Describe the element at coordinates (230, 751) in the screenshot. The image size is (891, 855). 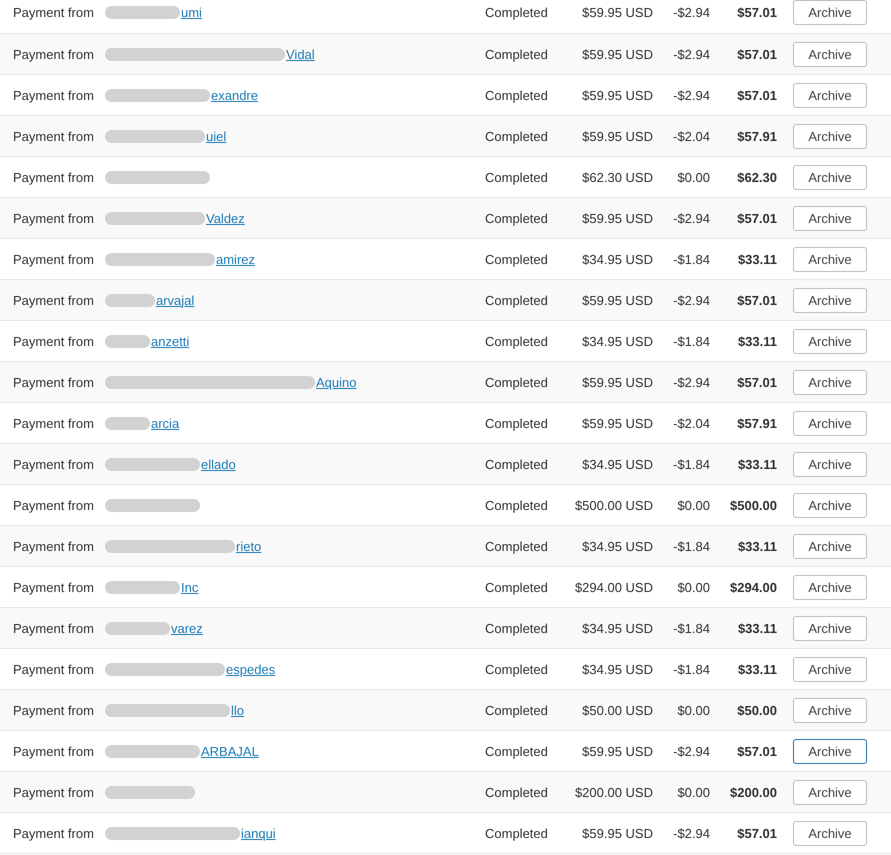
I see `payer-link: ARBAJAL` at that location.